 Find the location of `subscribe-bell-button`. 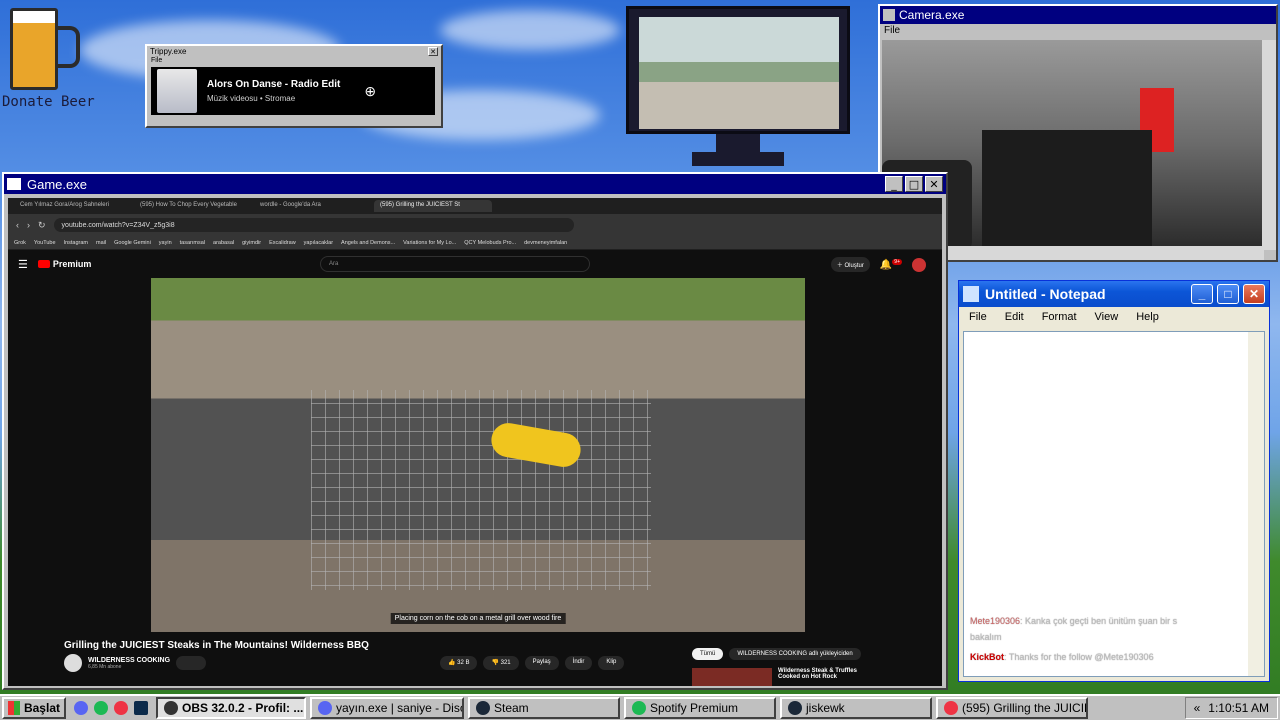

subscribe-bell-button is located at coordinates (191, 663).